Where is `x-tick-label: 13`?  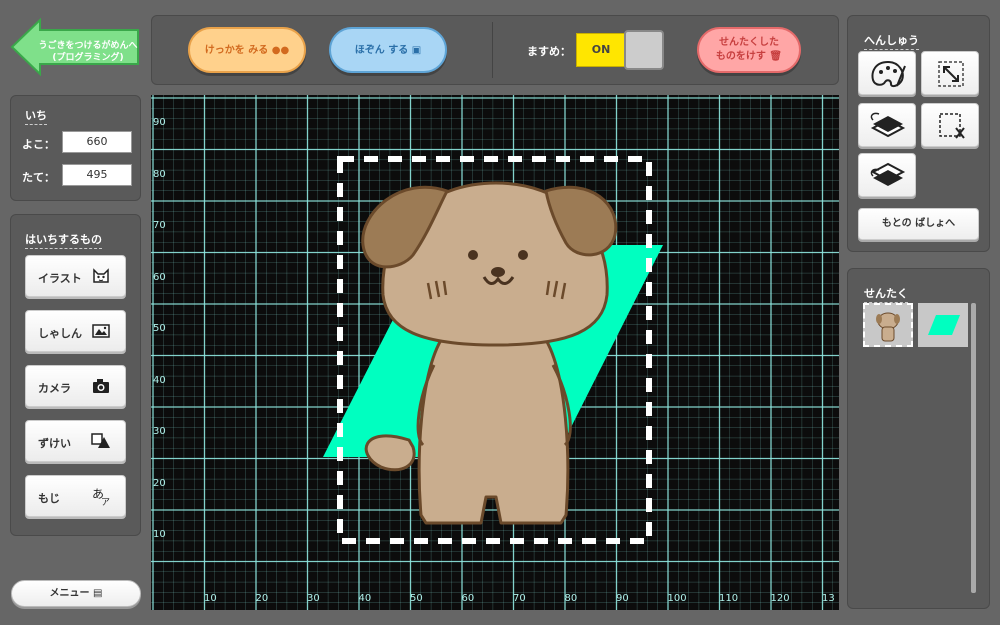 x-tick-label: 13 is located at coordinates (828, 598).